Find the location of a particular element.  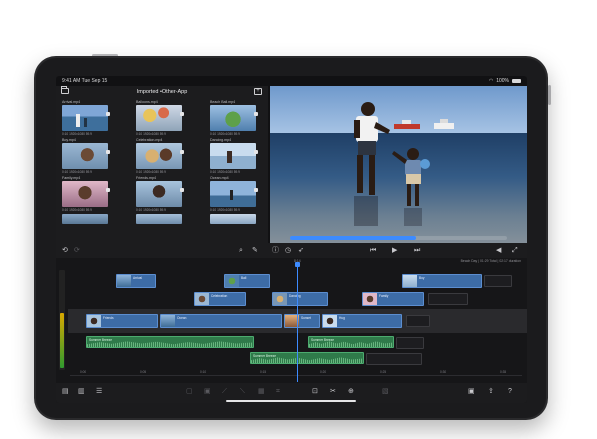

browser-clip: Arrival.mp4 0:10 1920x1080 59.9 is located at coordinates (86, 118).